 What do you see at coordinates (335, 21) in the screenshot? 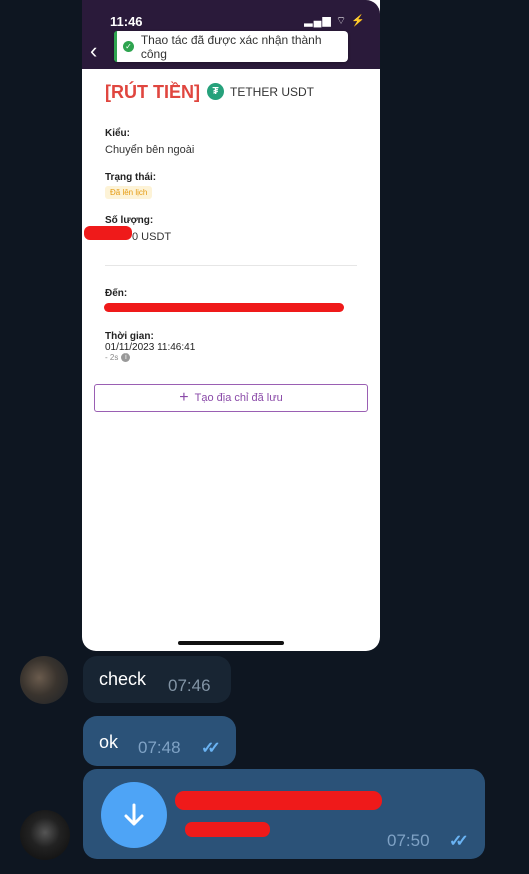
I see `status-icons: ▂▄▆ ⌔ ⚡` at bounding box center [335, 21].